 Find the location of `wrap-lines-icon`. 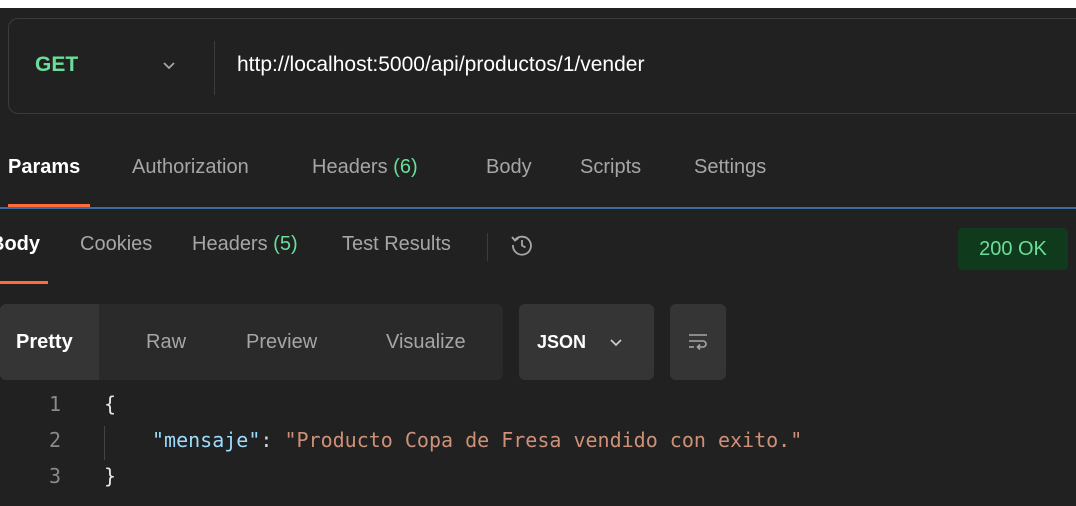

wrap-lines-icon is located at coordinates (698, 342).